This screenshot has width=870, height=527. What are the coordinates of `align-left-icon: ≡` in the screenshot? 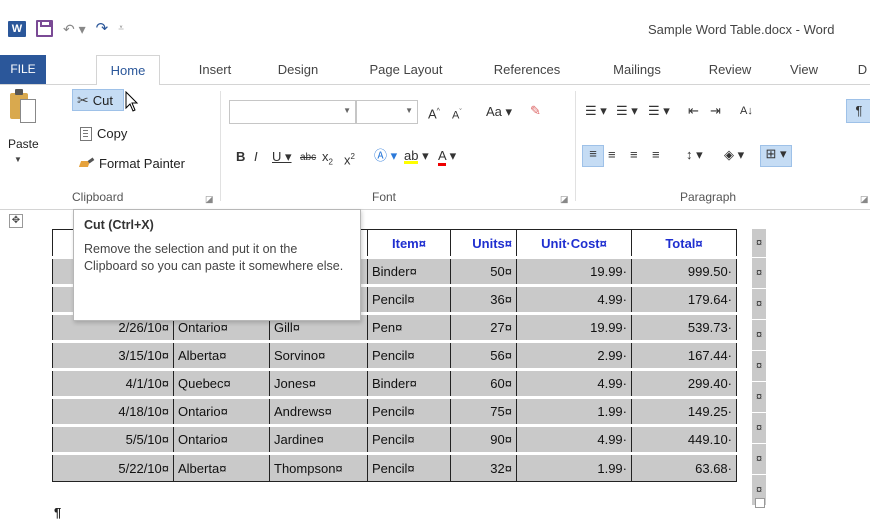 It's located at (593, 156).